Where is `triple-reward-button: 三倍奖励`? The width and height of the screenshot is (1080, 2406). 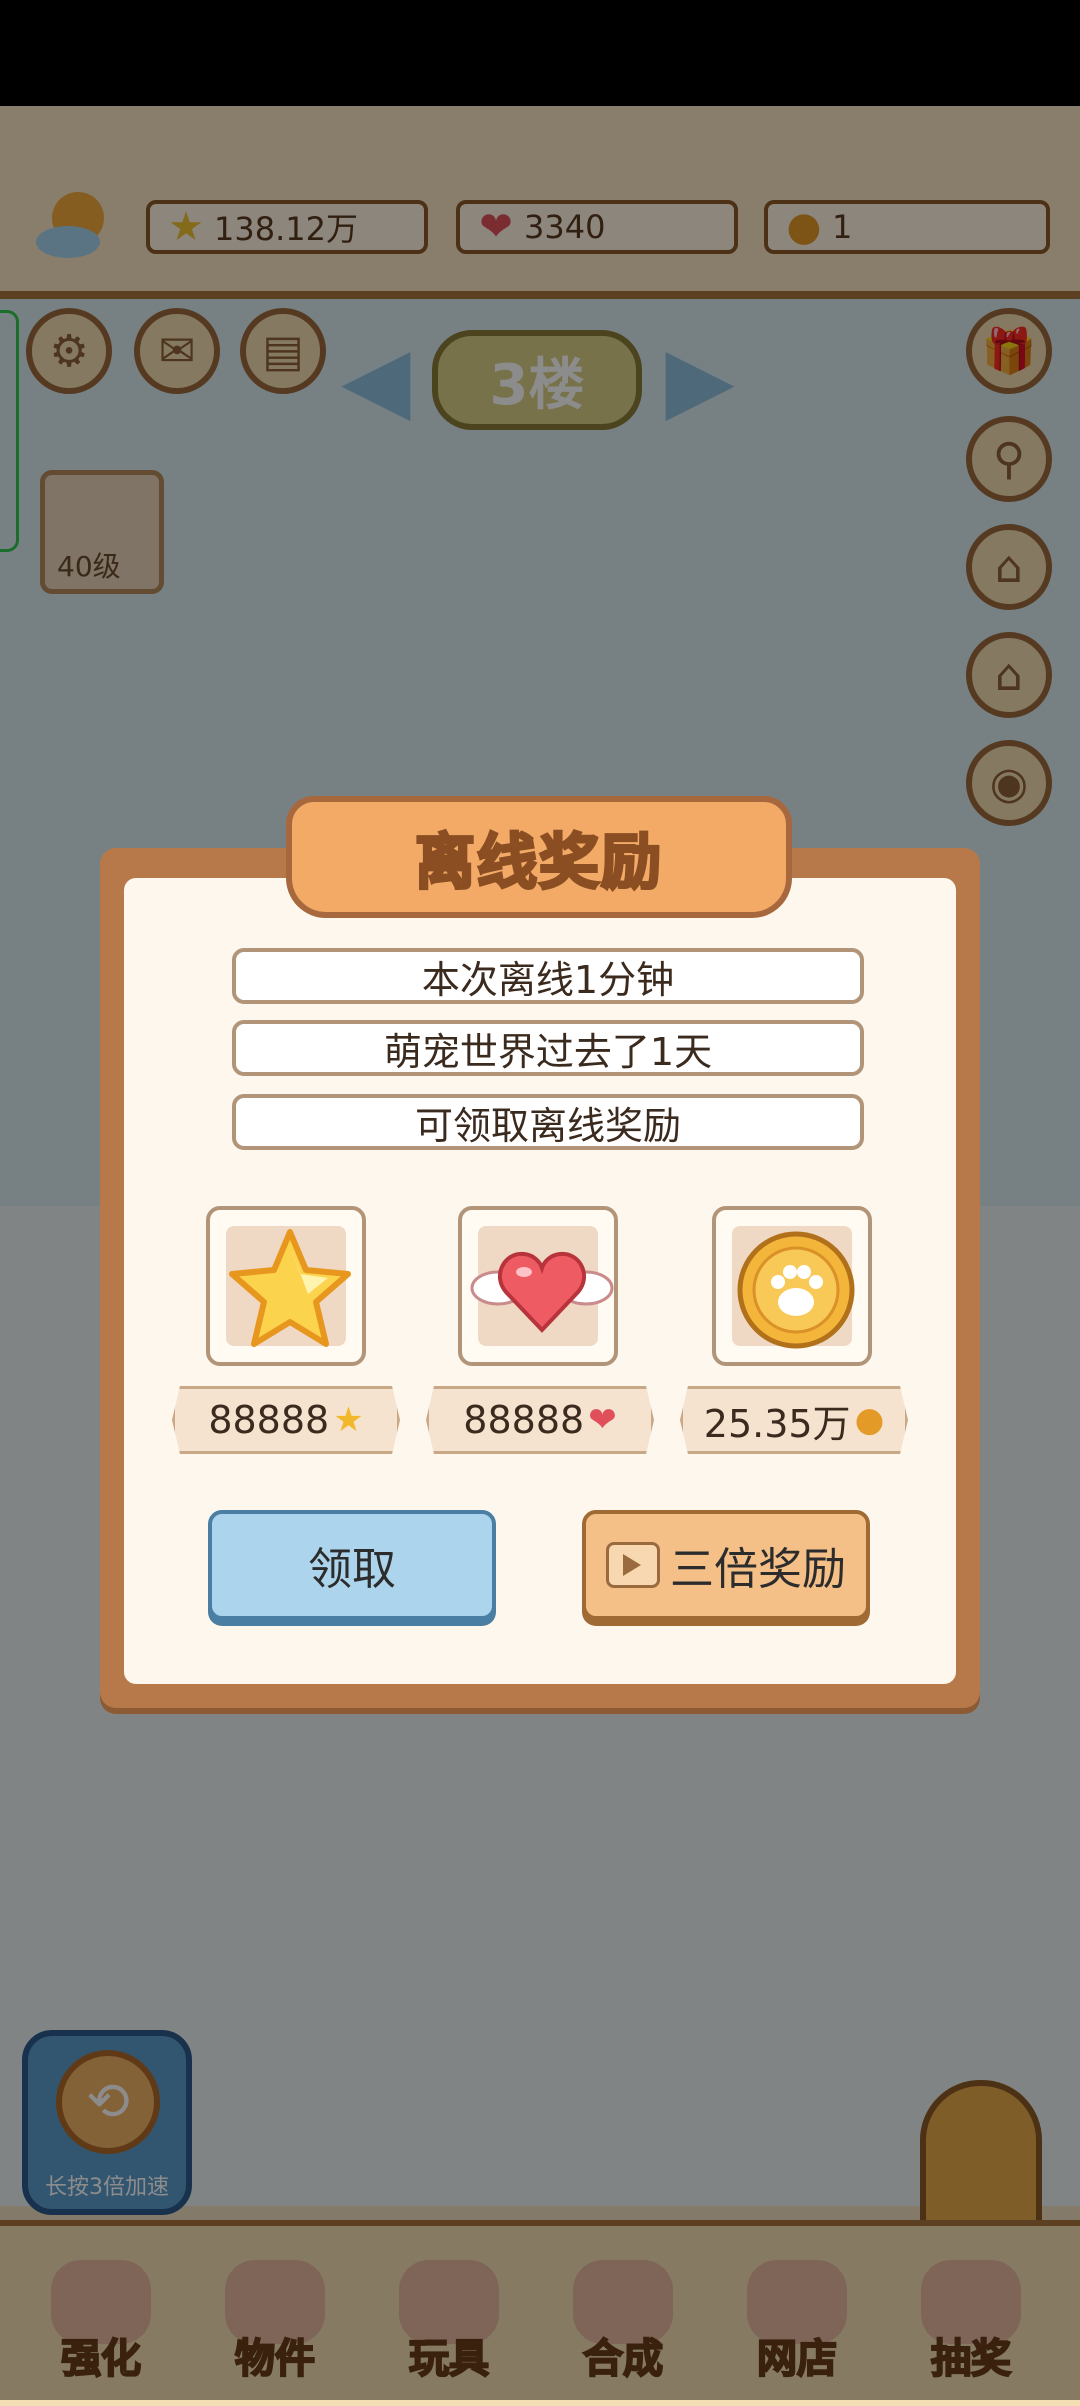
triple-reward-button: 三倍奖励 is located at coordinates (726, 1565).